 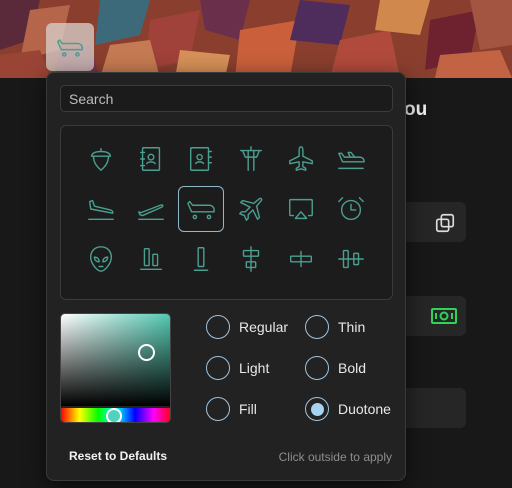 I want to click on copy-icon, so click(x=445, y=223).